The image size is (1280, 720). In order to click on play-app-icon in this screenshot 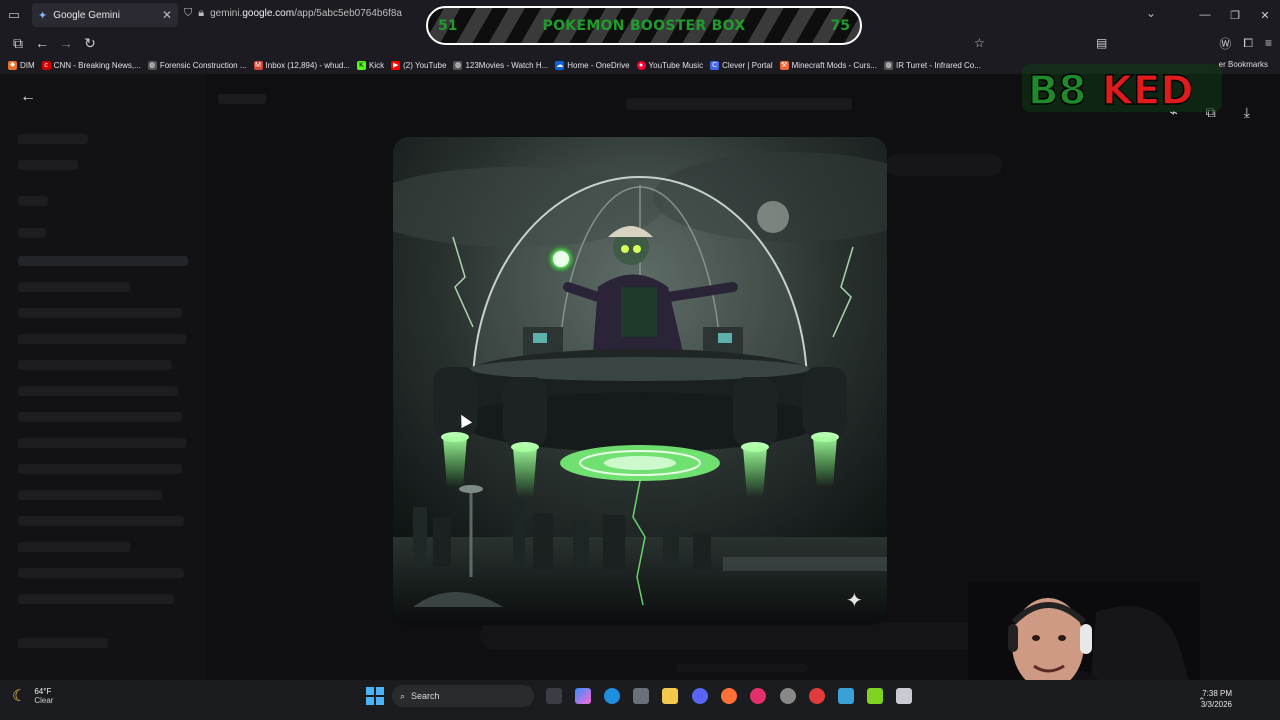, I will do `click(875, 696)`.